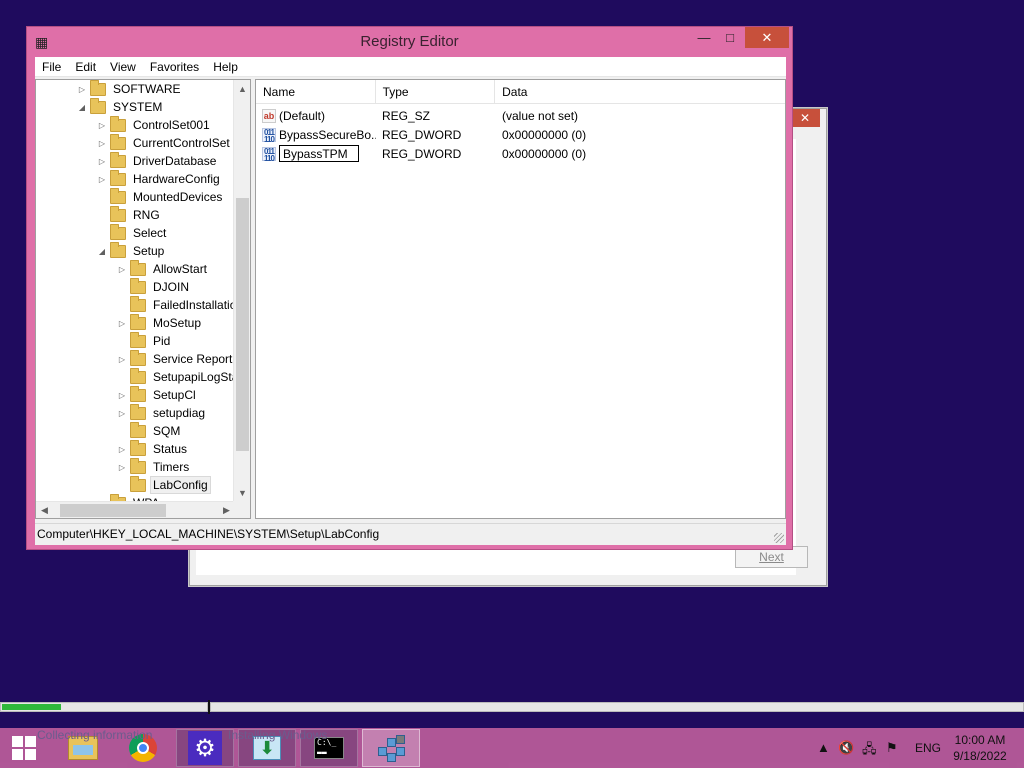  What do you see at coordinates (302, 115) in the screenshot?
I see `value-name: (Default)` at bounding box center [302, 115].